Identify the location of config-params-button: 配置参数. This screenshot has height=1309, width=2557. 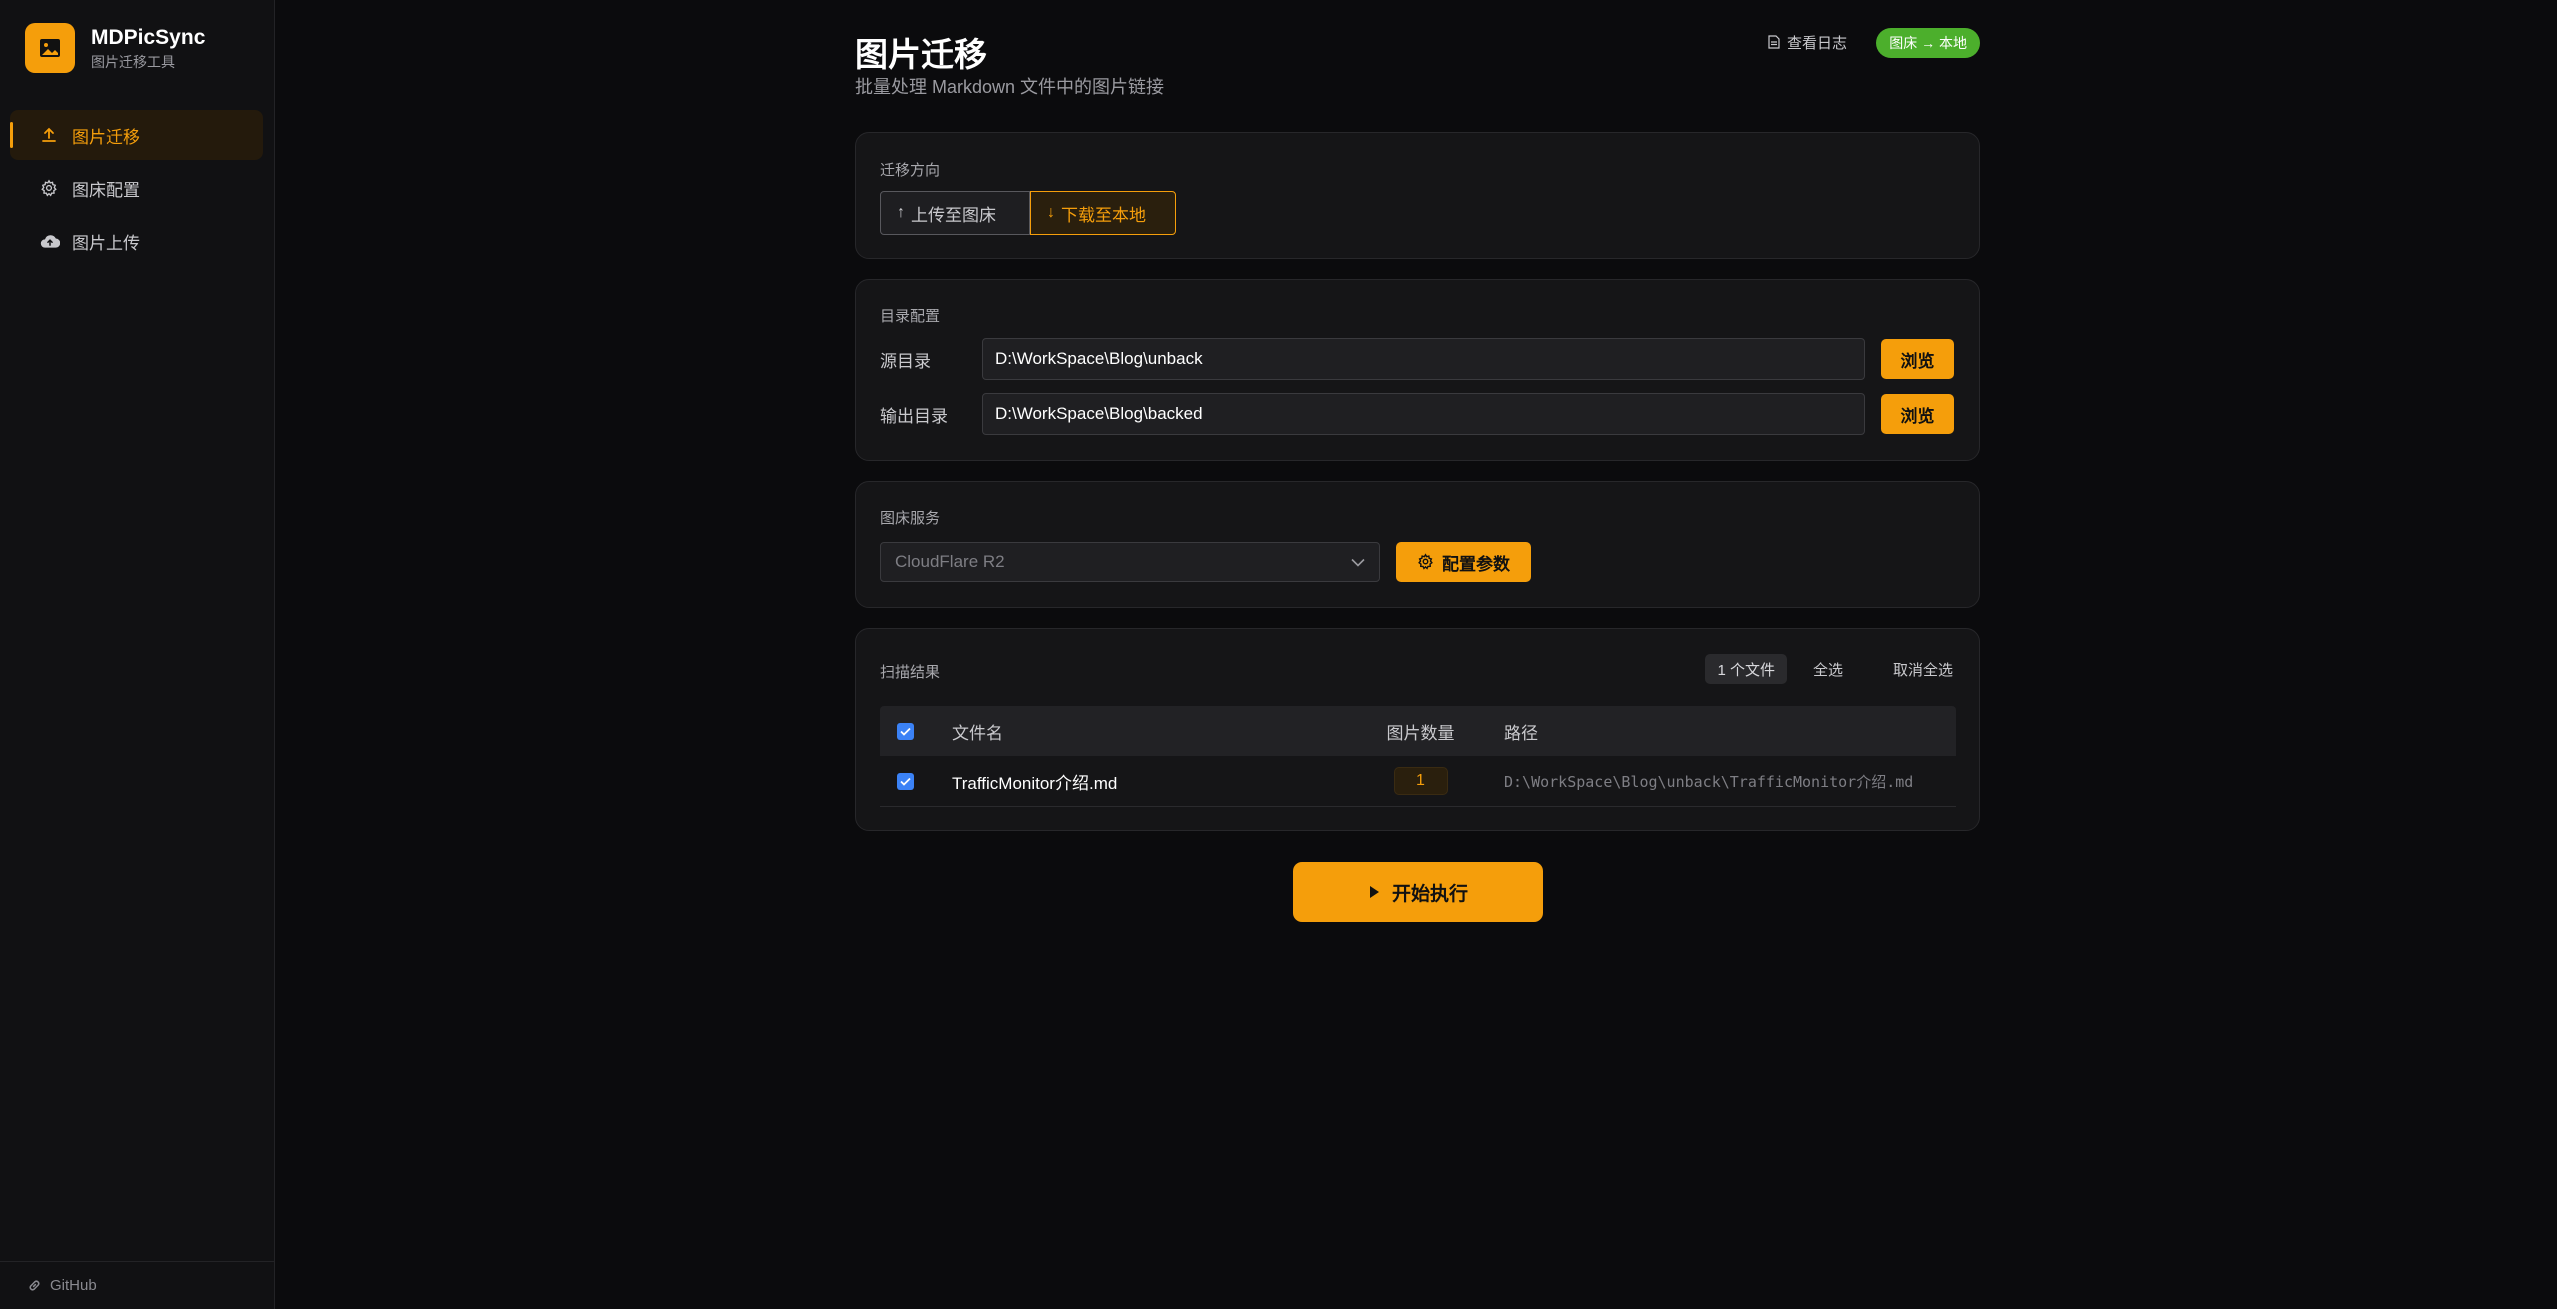
(1463, 562).